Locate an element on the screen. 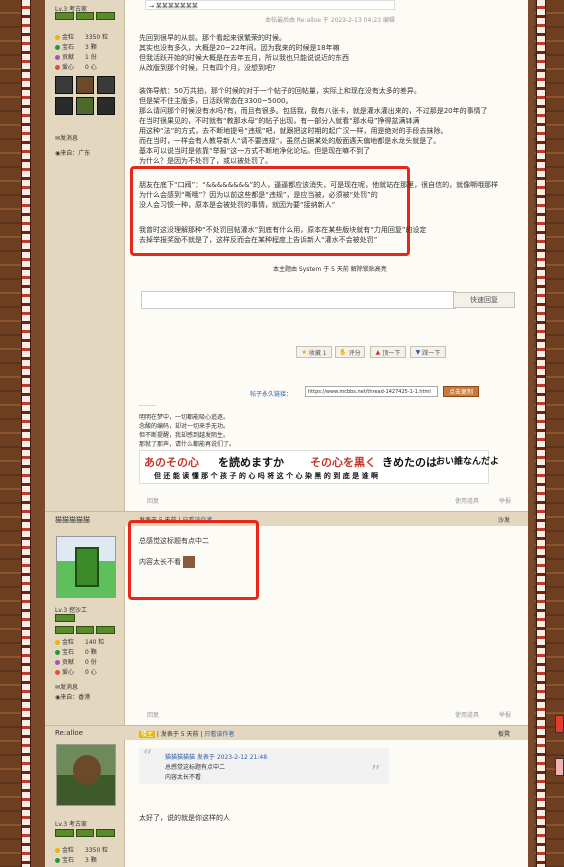  post-author: 猫猫猫猫猫 is located at coordinates (72, 520).